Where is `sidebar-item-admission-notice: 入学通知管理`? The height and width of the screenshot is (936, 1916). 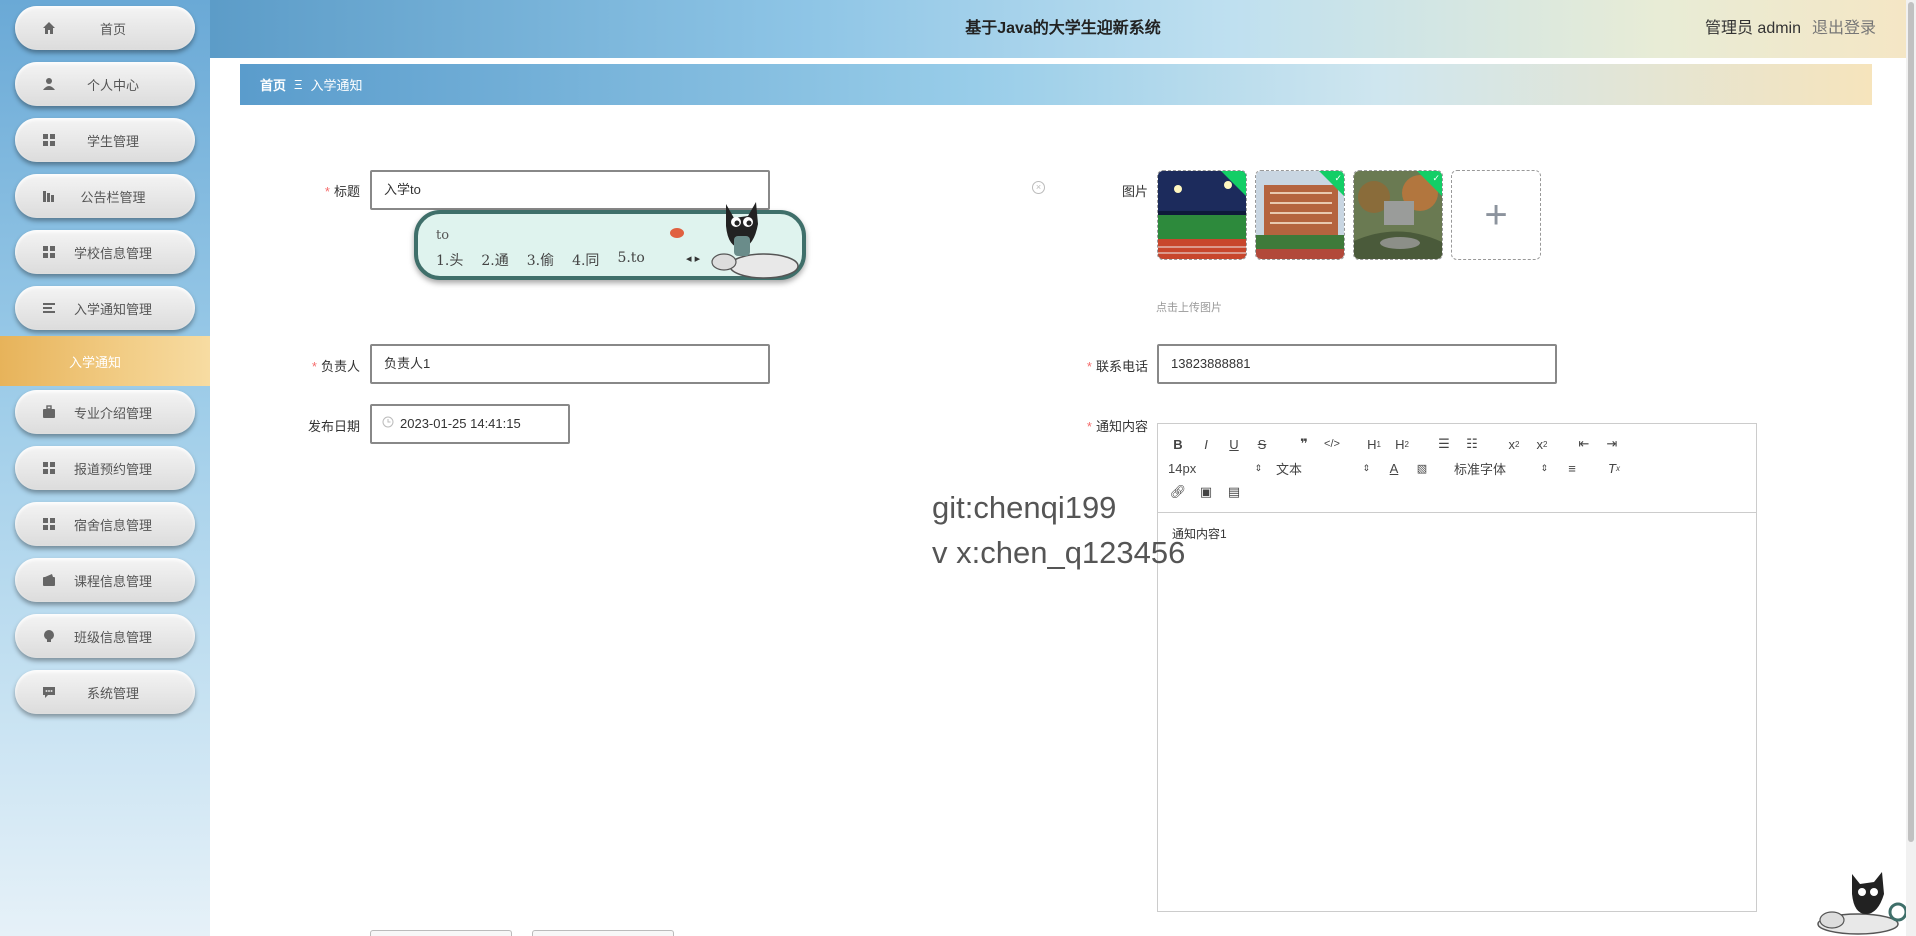
sidebar-item-admission-notice: 入学通知管理 is located at coordinates (105, 308).